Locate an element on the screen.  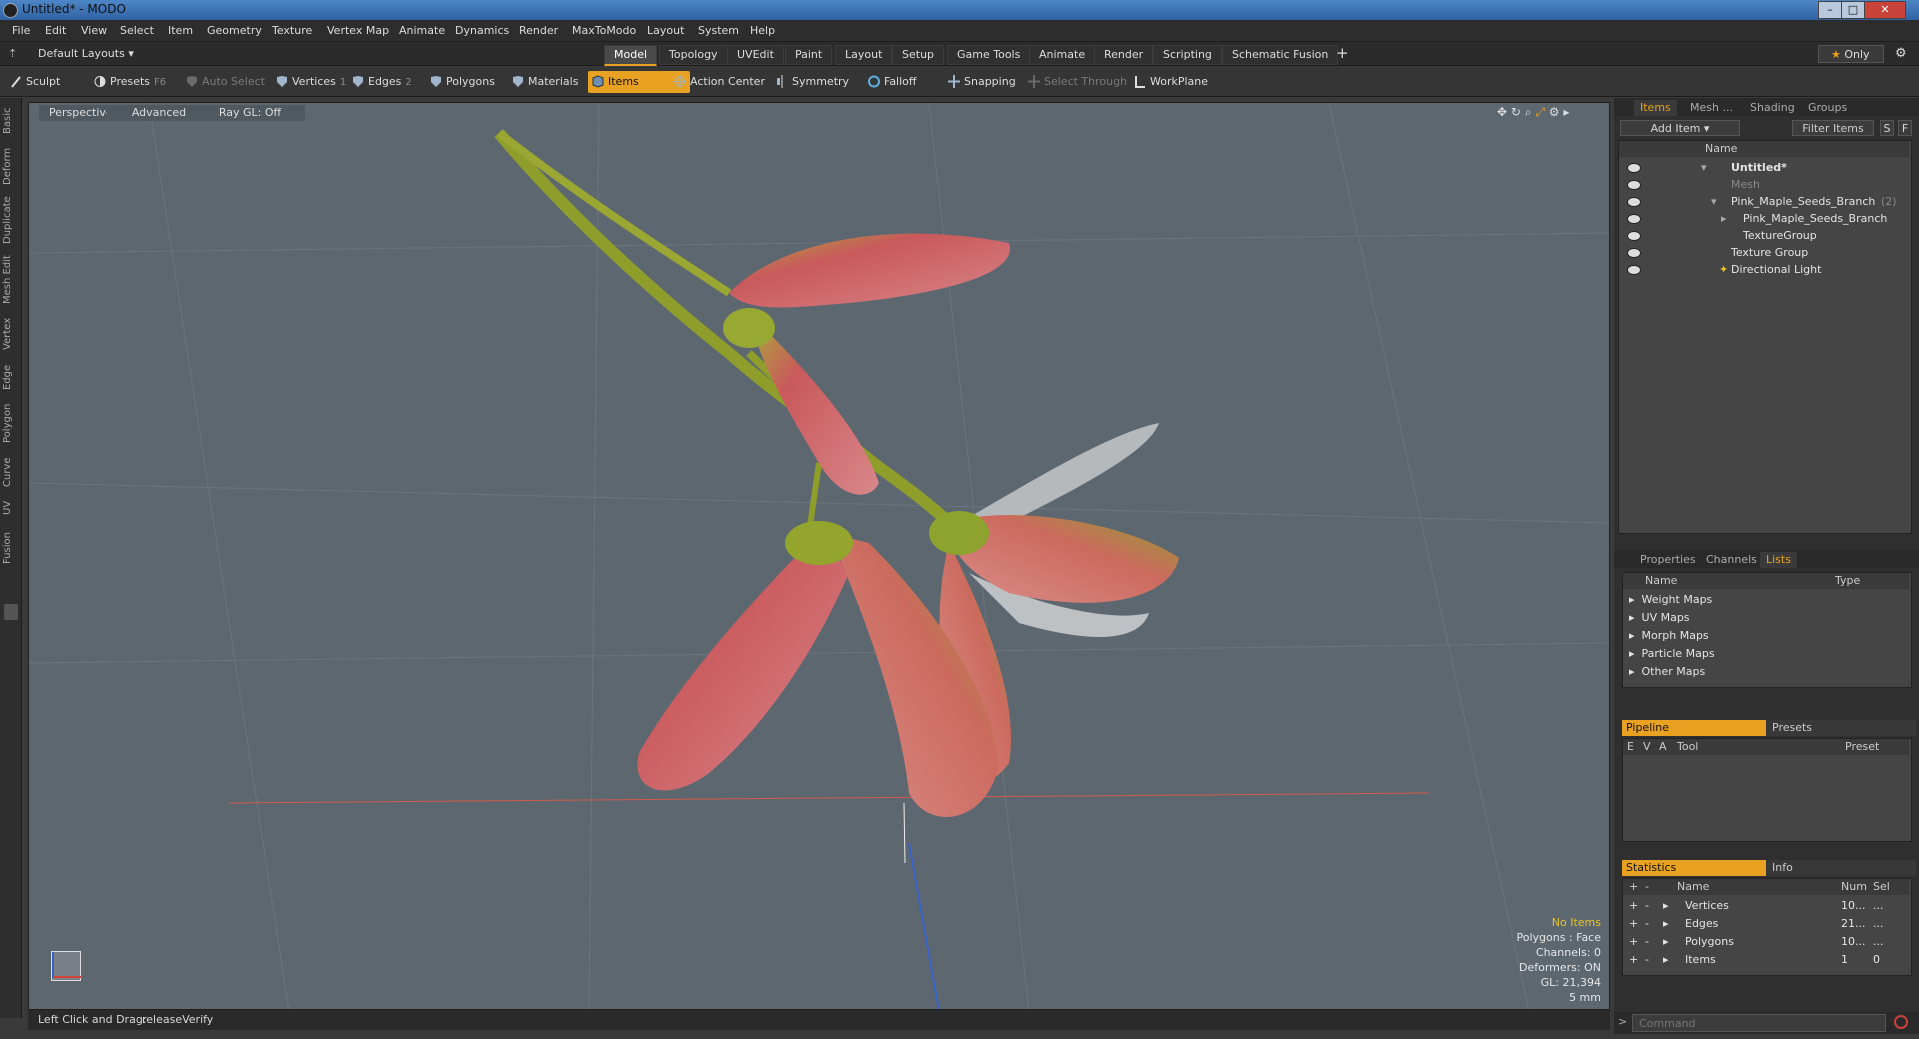
tab-groups: Groups is located at coordinates (1827, 108).